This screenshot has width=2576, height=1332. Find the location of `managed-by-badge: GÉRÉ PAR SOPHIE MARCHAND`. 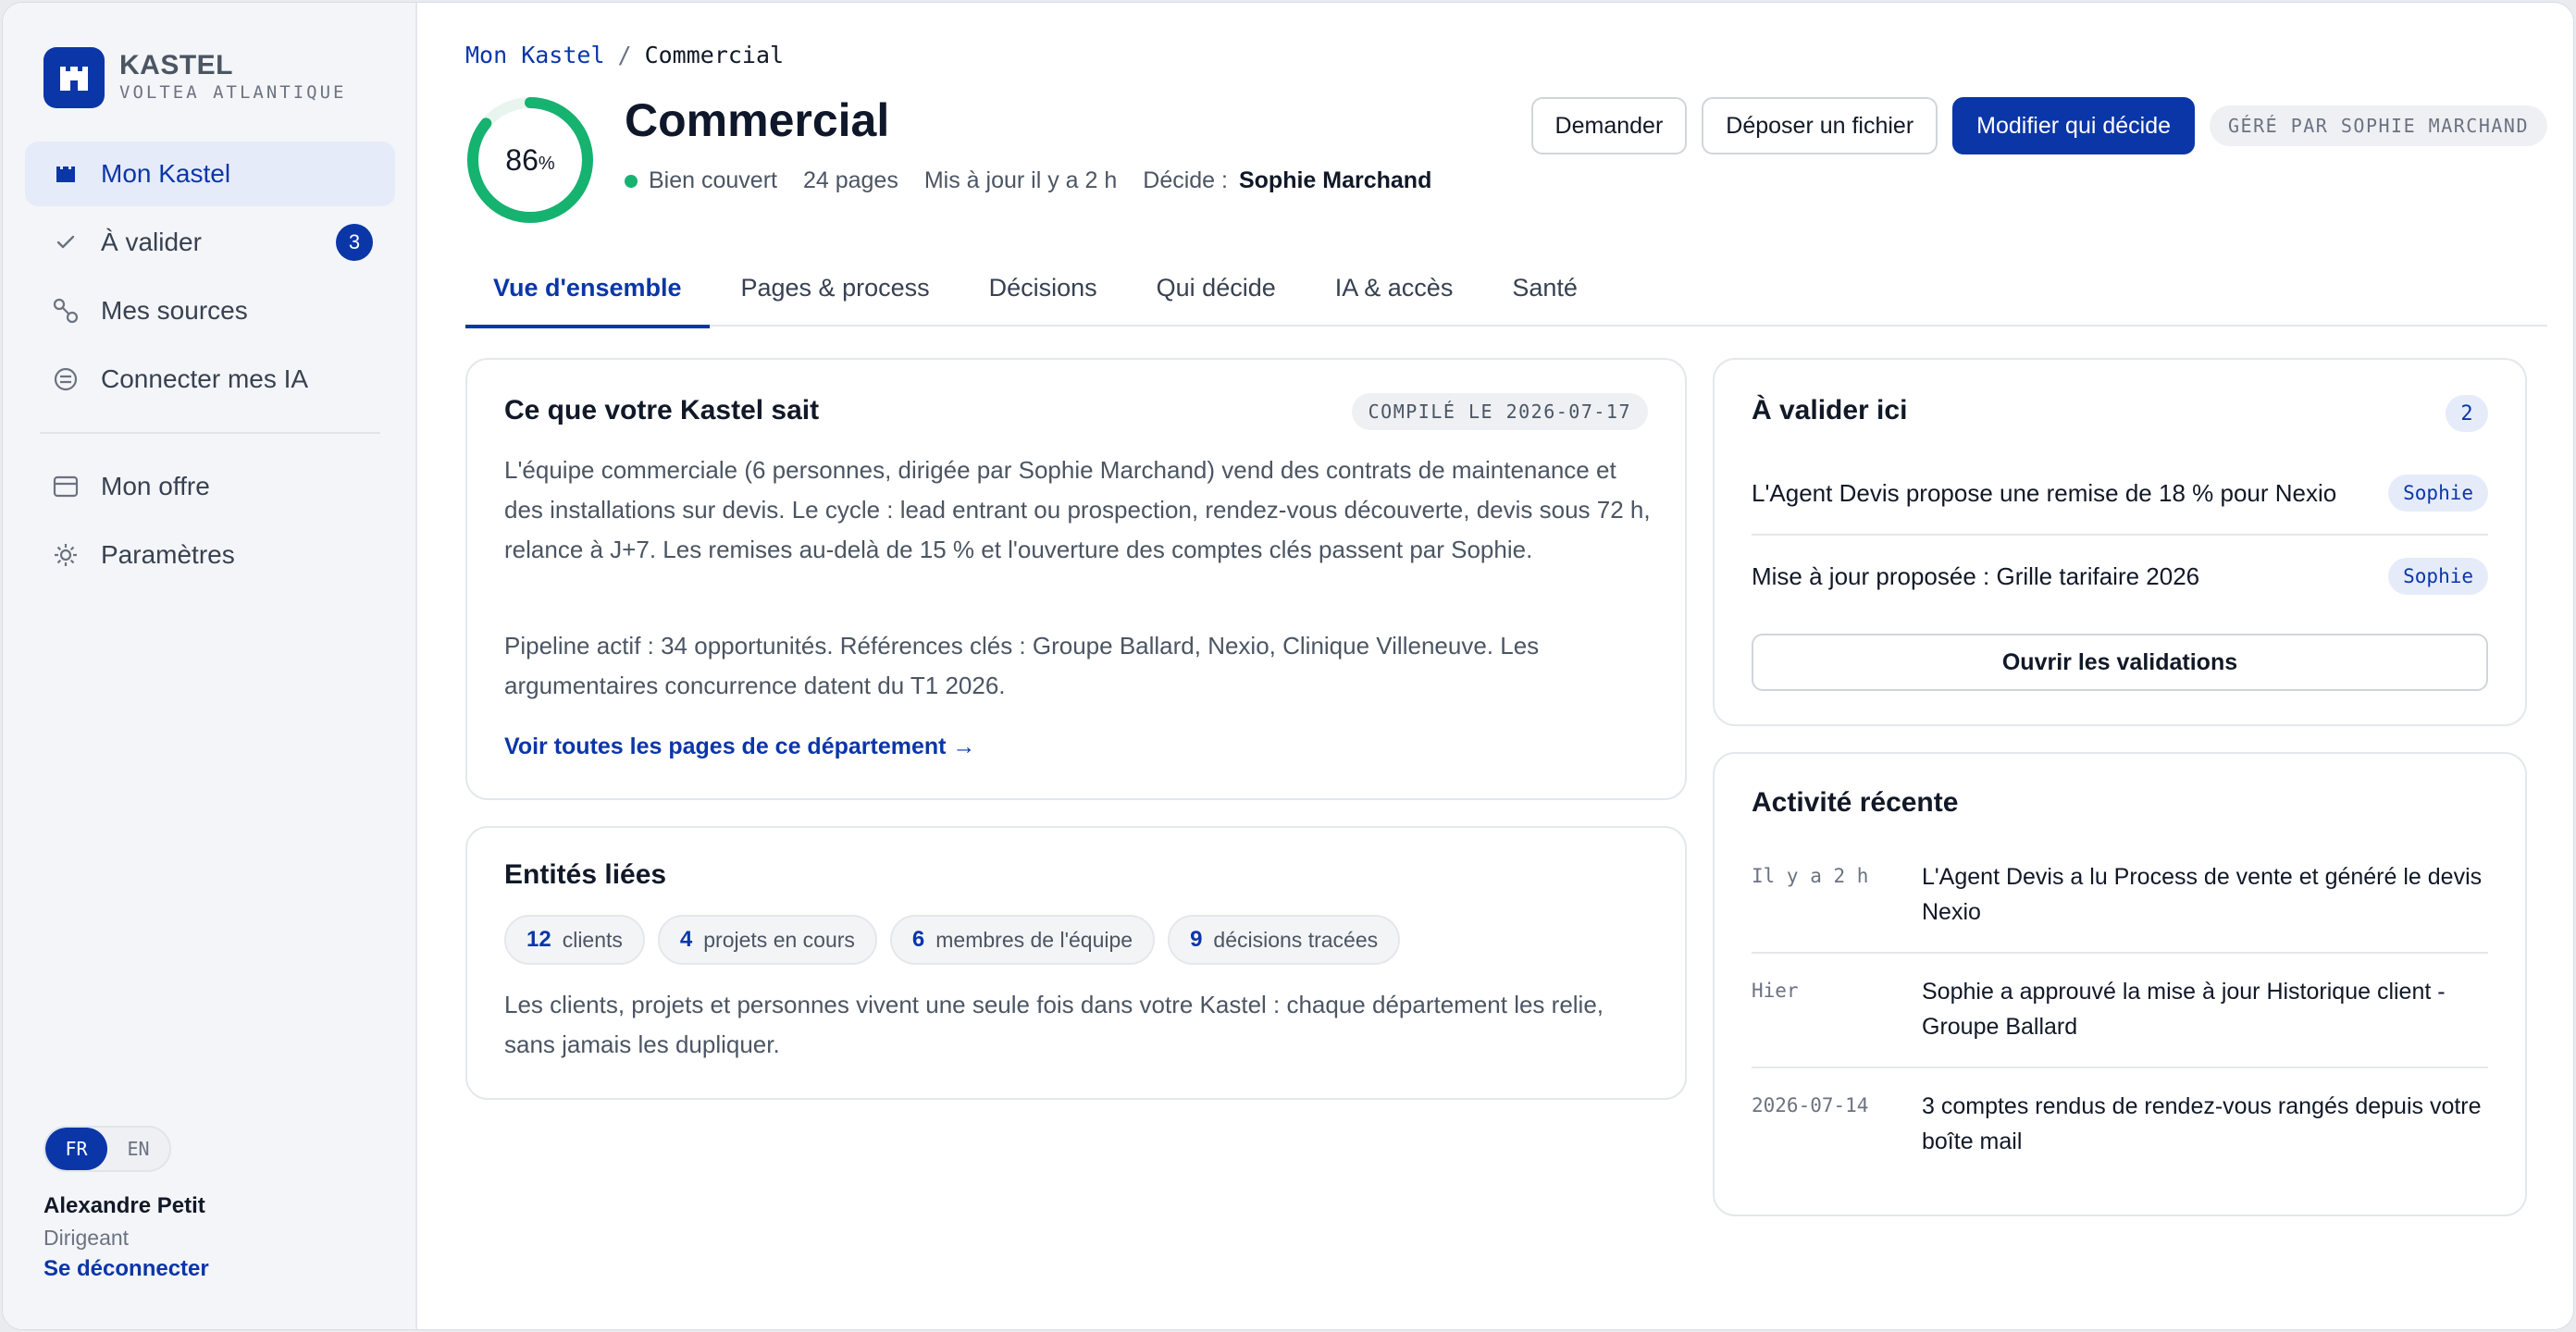

managed-by-badge: GÉRÉ PAR SOPHIE MARCHAND is located at coordinates (2379, 126).